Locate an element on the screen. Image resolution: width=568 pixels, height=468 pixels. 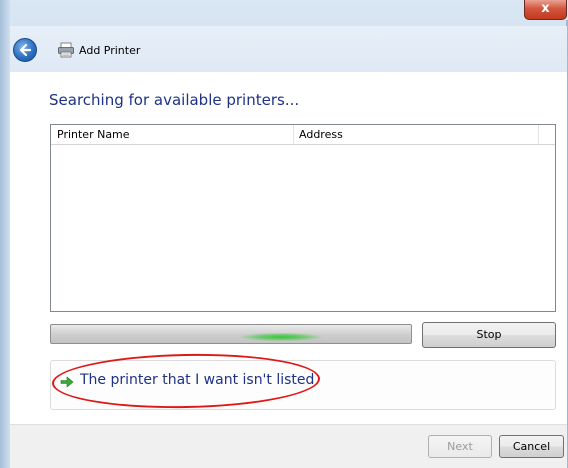
list-header: Printer Name Address is located at coordinates (303, 135).